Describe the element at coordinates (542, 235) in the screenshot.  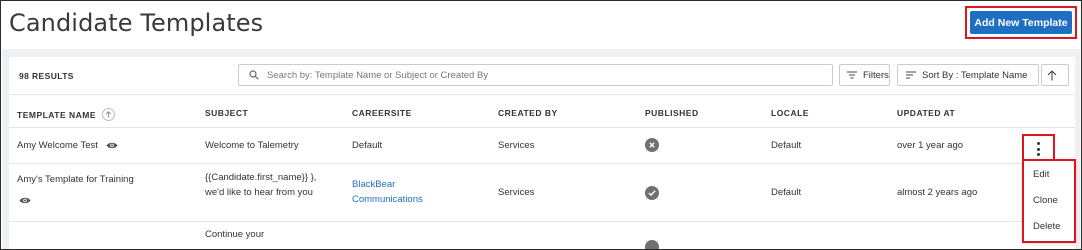
I see `table-row: Continue your` at that location.